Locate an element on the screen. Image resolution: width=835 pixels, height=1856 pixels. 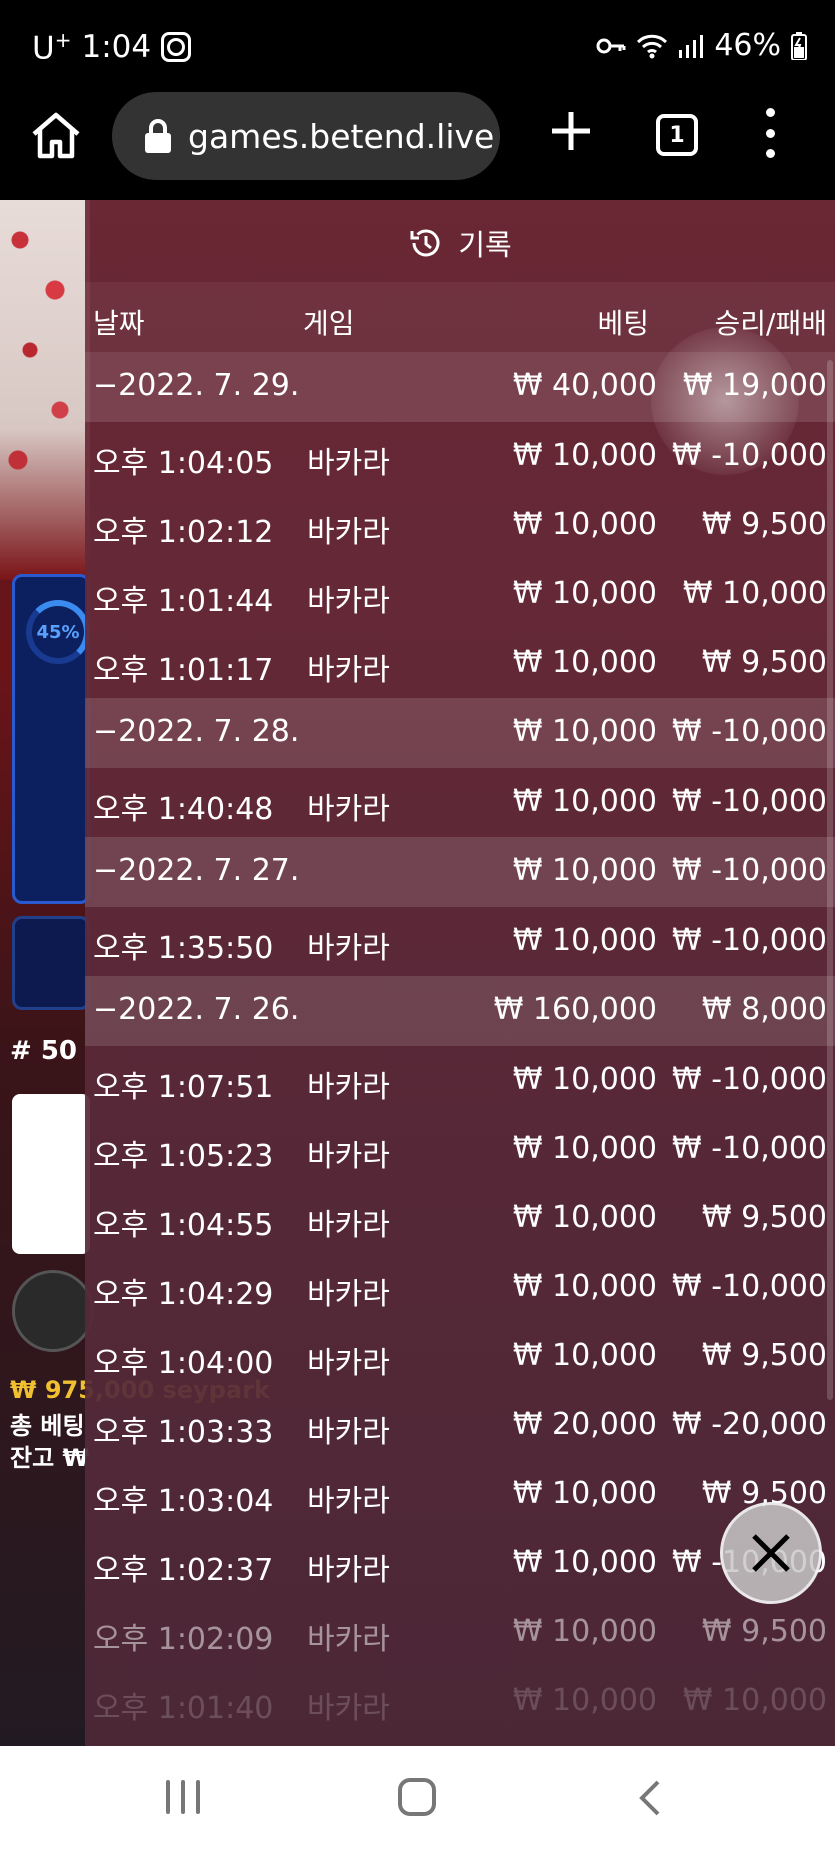
lock-icon is located at coordinates (158, 136).